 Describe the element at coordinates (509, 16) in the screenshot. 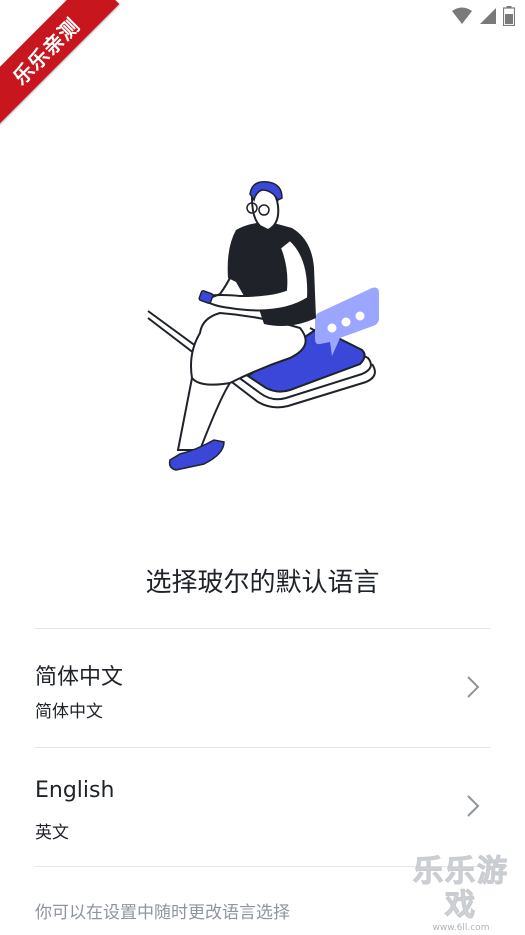

I see `battery-icon` at that location.